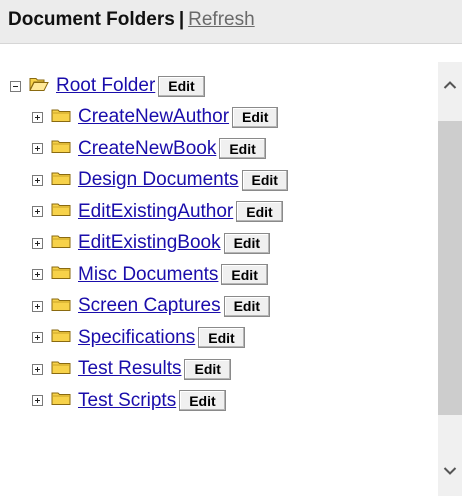 Image resolution: width=462 pixels, height=496 pixels. I want to click on scroll-up-button, so click(450, 85).